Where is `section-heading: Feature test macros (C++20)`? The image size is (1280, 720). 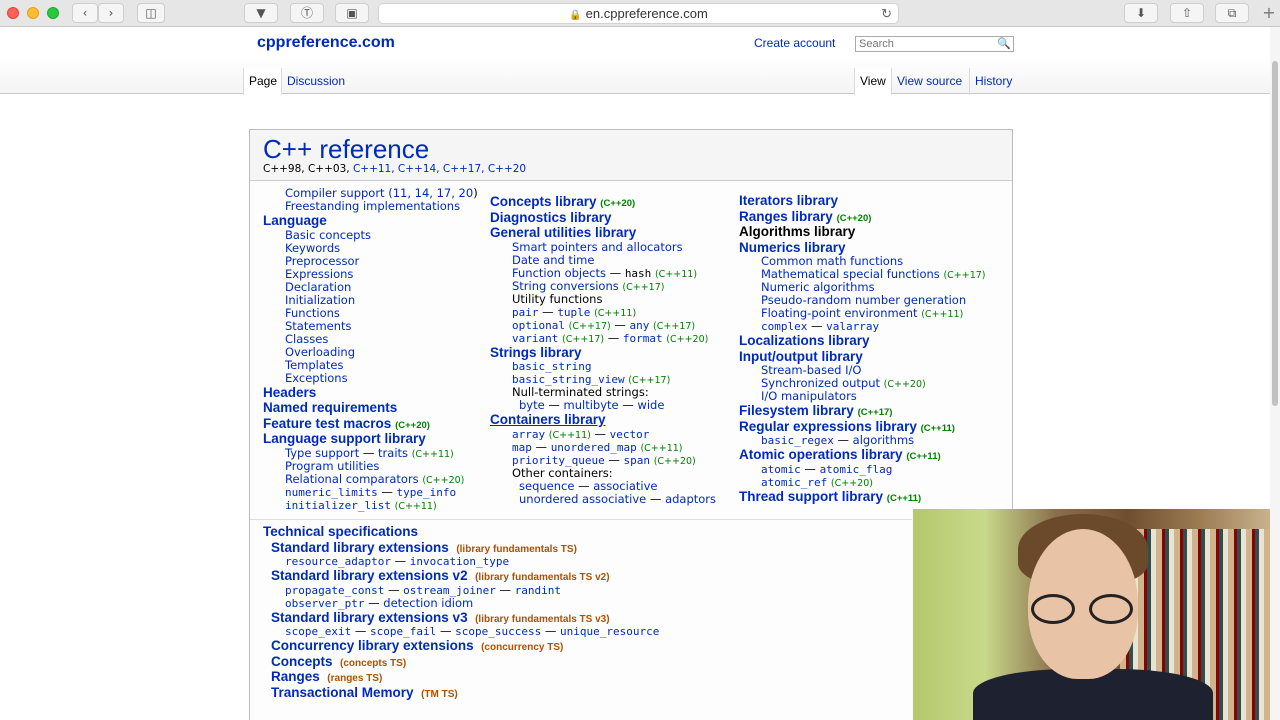
section-heading: Feature test macros (C++20) is located at coordinates (346, 423).